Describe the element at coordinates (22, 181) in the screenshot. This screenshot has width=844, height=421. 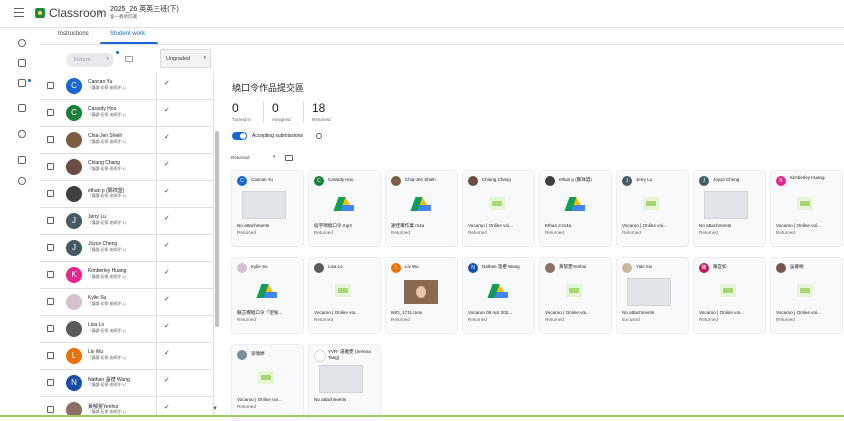
I see `settings-icon` at that location.